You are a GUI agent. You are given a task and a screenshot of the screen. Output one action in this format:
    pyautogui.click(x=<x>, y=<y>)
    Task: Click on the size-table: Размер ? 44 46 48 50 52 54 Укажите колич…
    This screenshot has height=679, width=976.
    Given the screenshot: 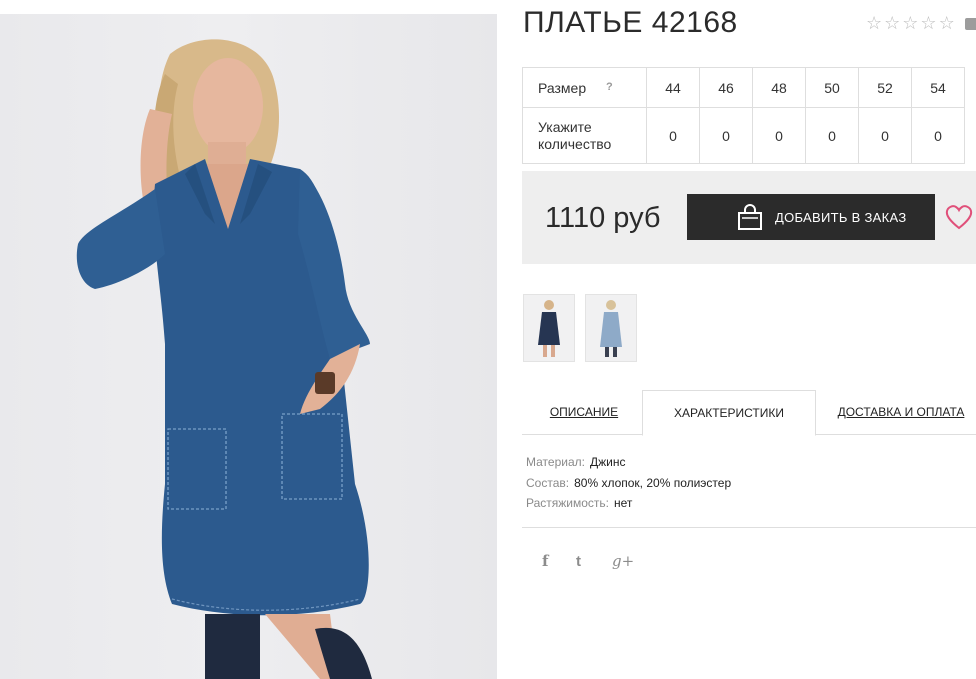 What is the action you would take?
    pyautogui.click(x=743, y=115)
    